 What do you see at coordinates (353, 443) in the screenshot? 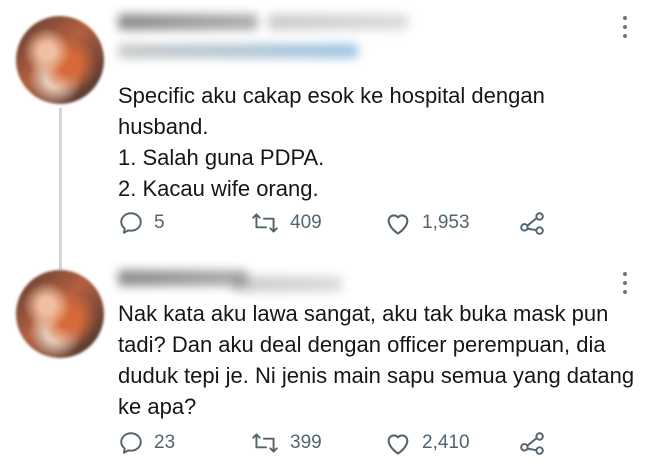
I see `tweet-actions: 23 399 2,410` at bounding box center [353, 443].